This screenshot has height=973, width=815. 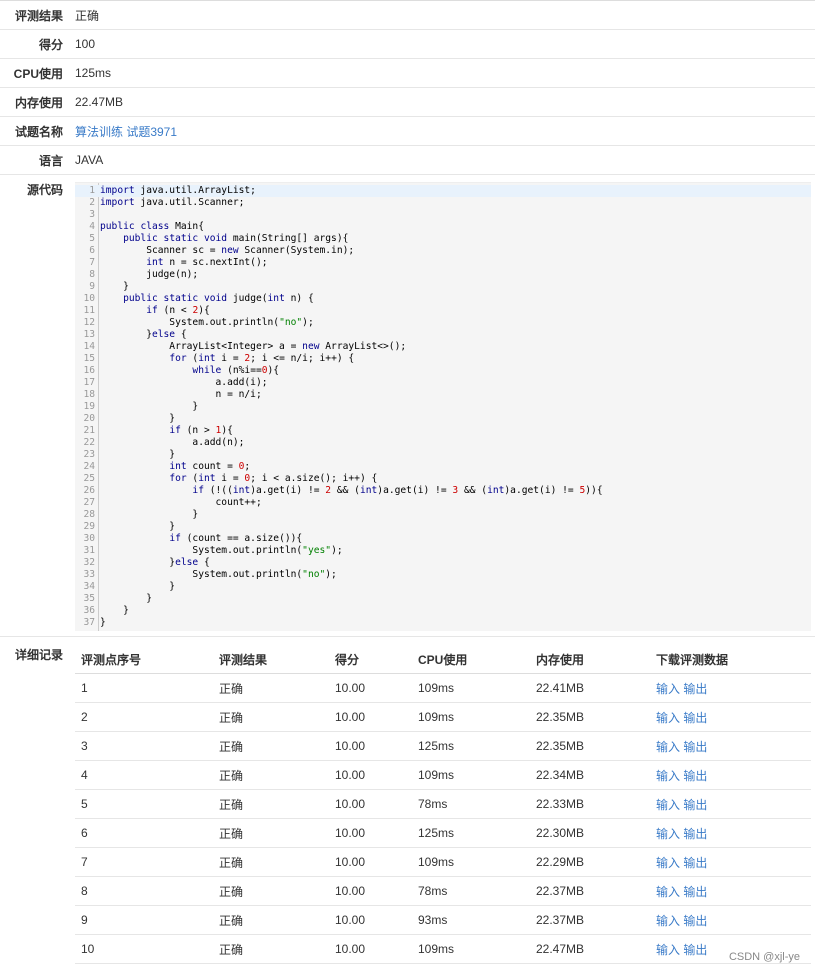 What do you see at coordinates (184, 382) in the screenshot?
I see `code-text: a.add(i);` at bounding box center [184, 382].